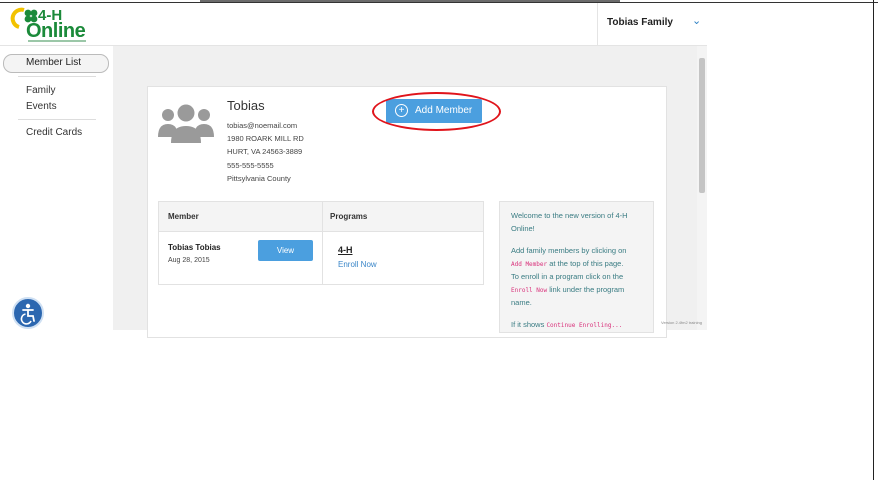 The image size is (878, 480). I want to click on welcome-text: If it shows, so click(528, 324).